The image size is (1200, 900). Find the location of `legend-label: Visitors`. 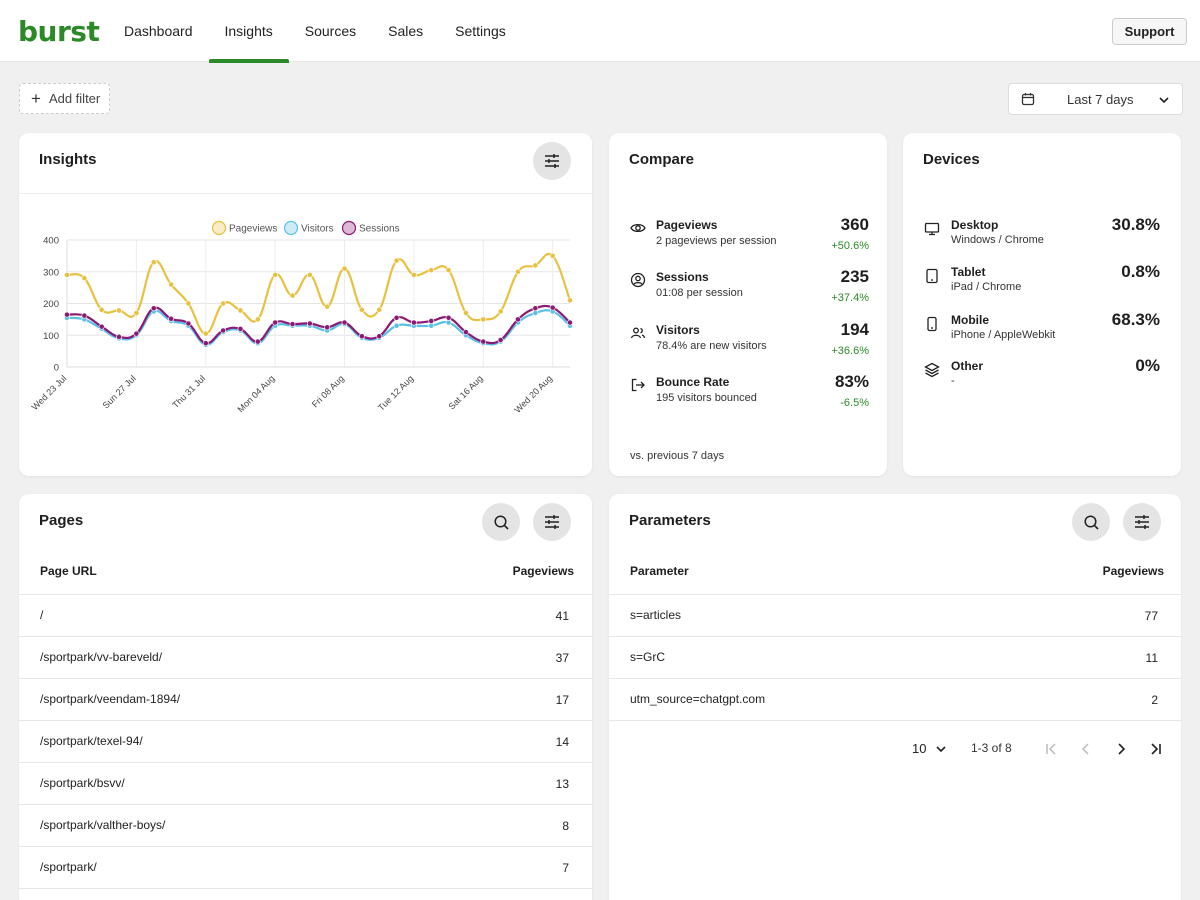

legend-label: Visitors is located at coordinates (317, 229).